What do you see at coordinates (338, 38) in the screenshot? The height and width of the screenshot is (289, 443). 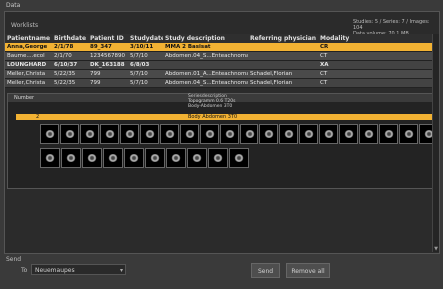 I see `col-modality: Modality` at bounding box center [338, 38].